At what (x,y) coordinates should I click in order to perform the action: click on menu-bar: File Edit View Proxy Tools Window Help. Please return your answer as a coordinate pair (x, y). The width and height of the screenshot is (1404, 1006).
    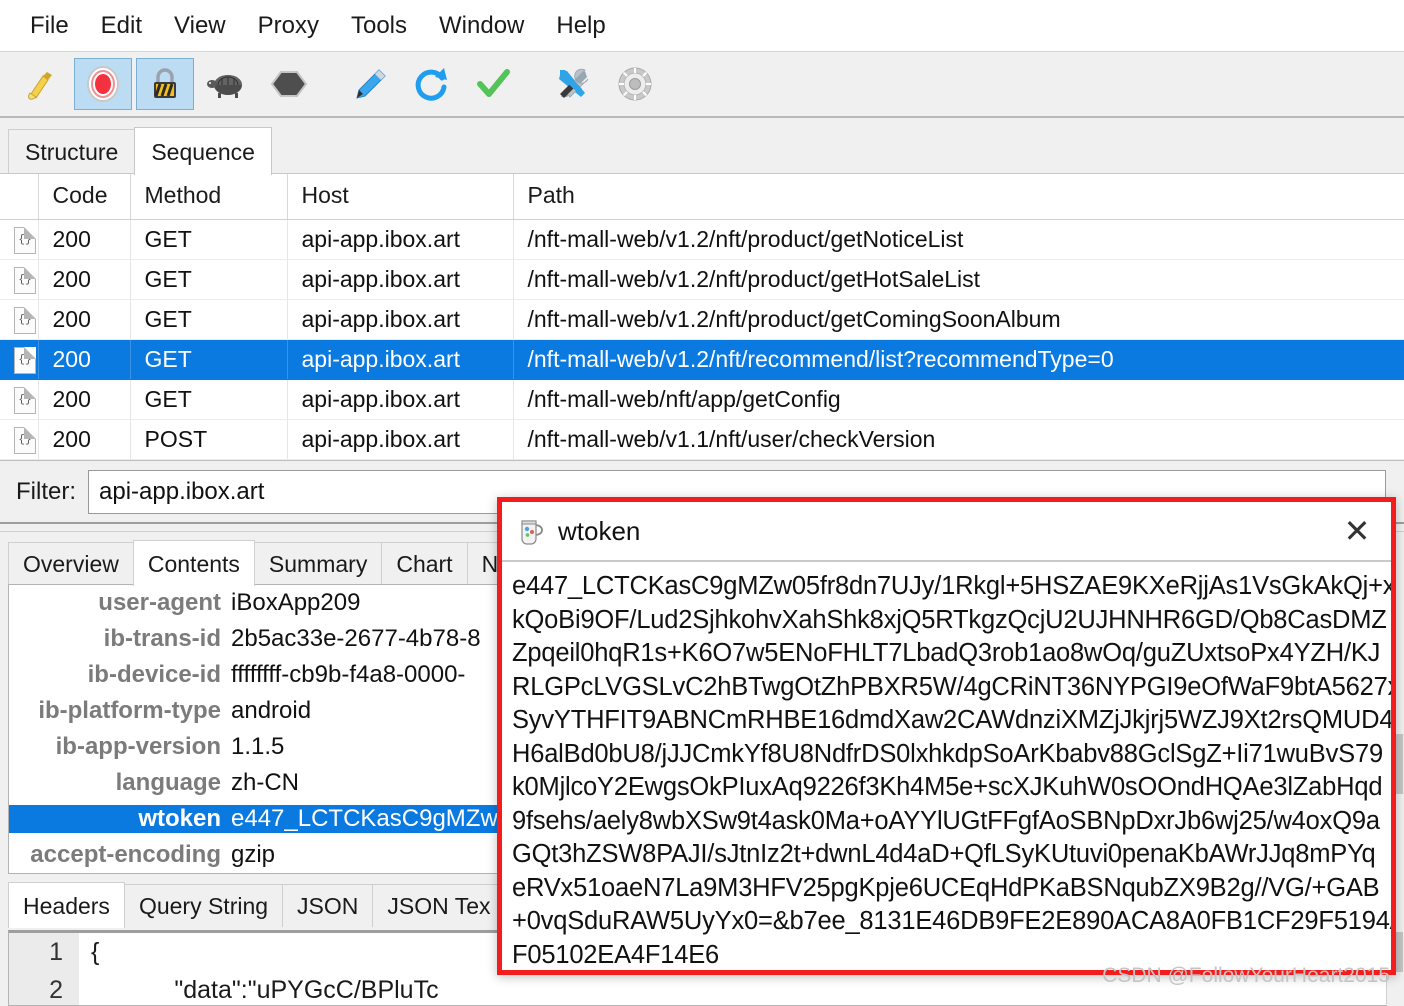
    Looking at the image, I should click on (702, 26).